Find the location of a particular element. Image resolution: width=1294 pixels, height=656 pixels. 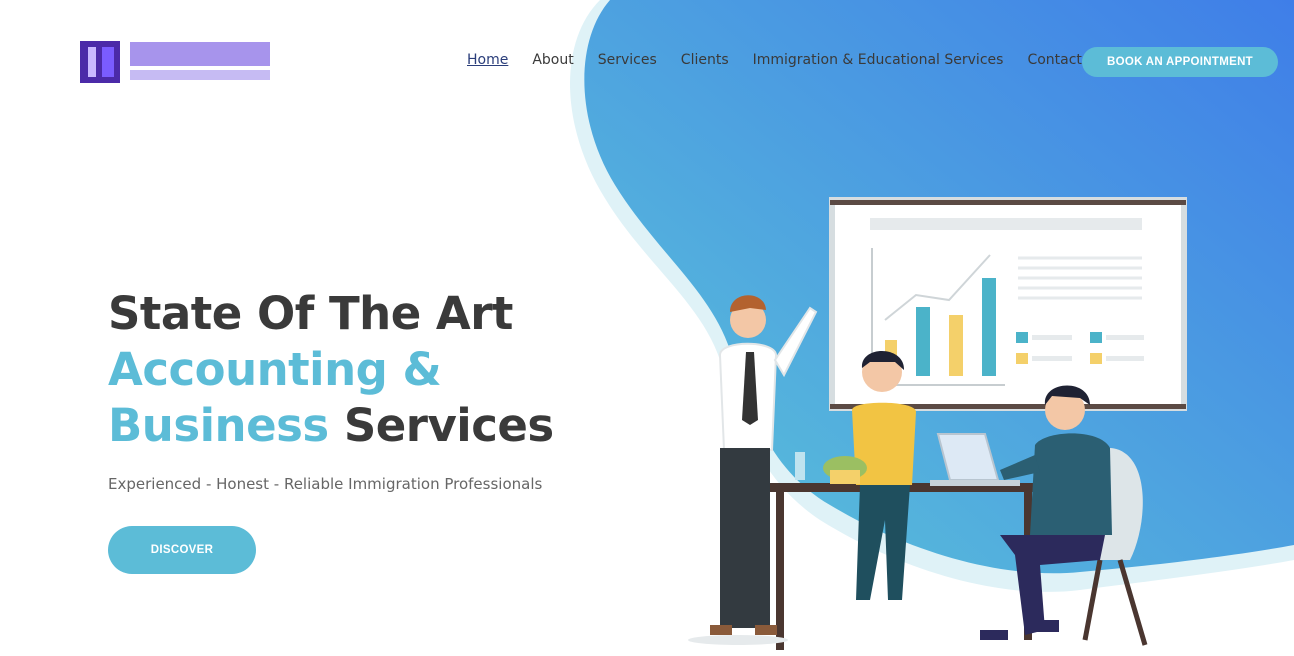

hero-title-line3-accent: Business is located at coordinates (218, 425).